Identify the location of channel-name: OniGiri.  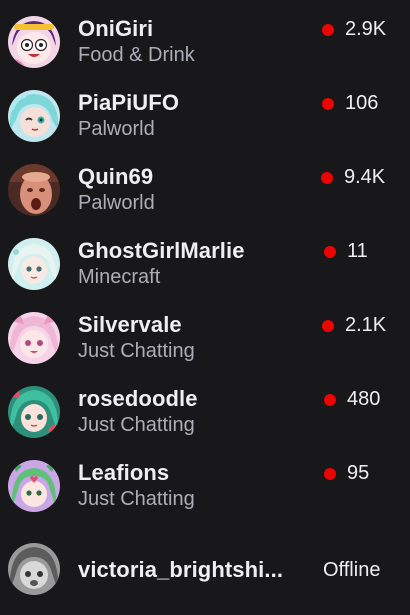
(116, 28).